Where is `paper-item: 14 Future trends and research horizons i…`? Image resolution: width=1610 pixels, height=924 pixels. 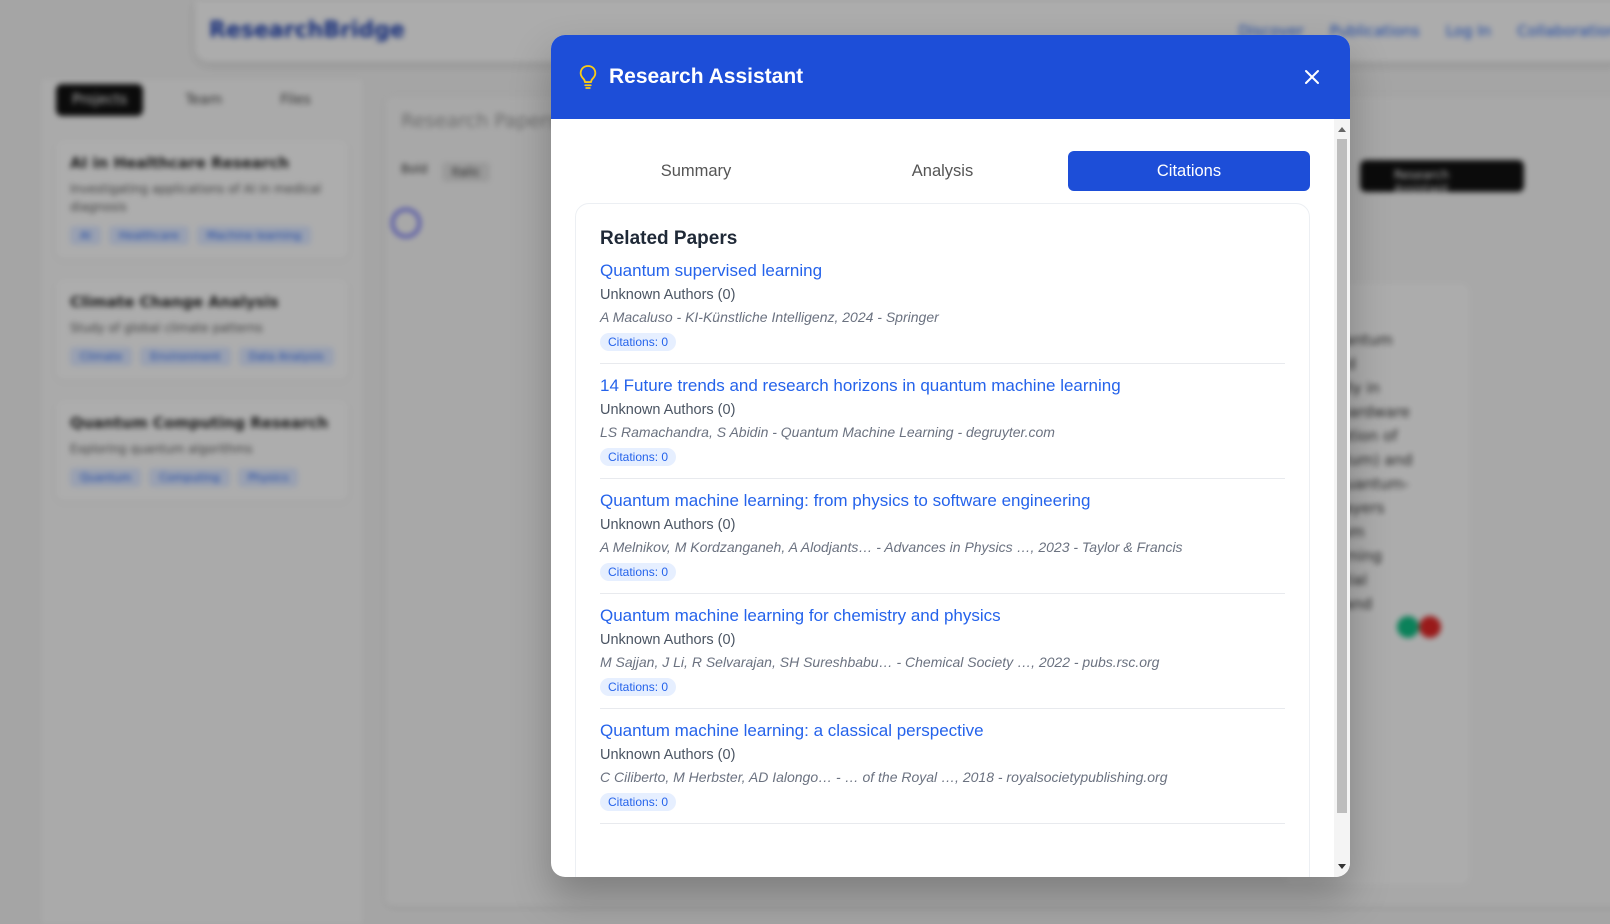
paper-item: 14 Future trends and research horizons i… is located at coordinates (942, 421).